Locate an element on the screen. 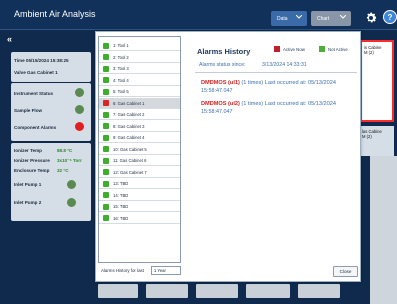  channel-list-item: 16: TBD is located at coordinates (139, 218).